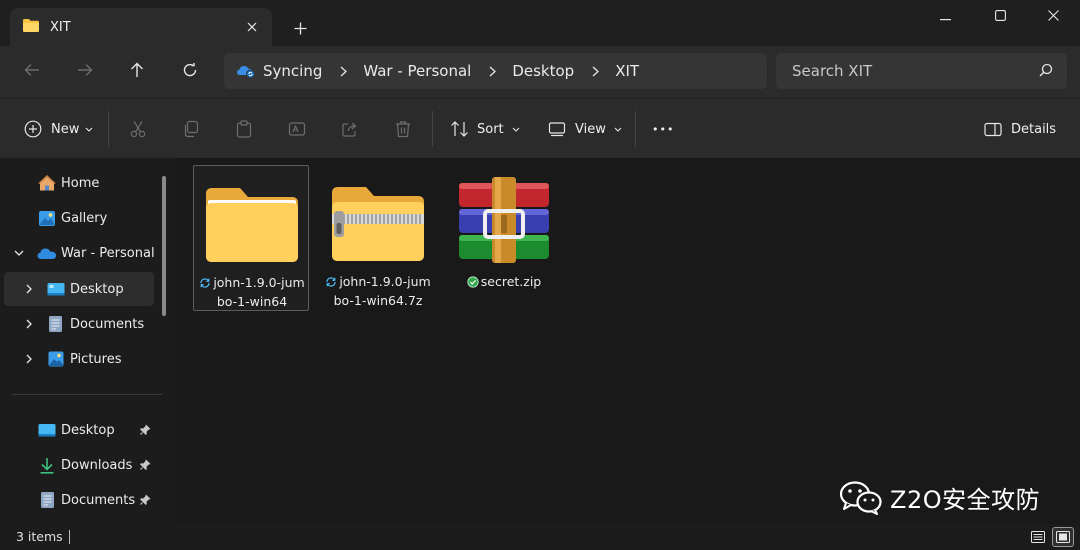  What do you see at coordinates (1053, 17) in the screenshot?
I see `close-window-button` at bounding box center [1053, 17].